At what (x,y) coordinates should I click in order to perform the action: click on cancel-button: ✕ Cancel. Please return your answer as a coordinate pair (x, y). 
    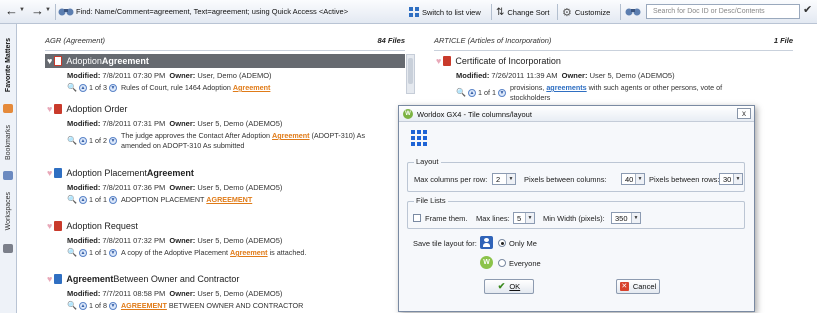
    Looking at the image, I should click on (638, 286).